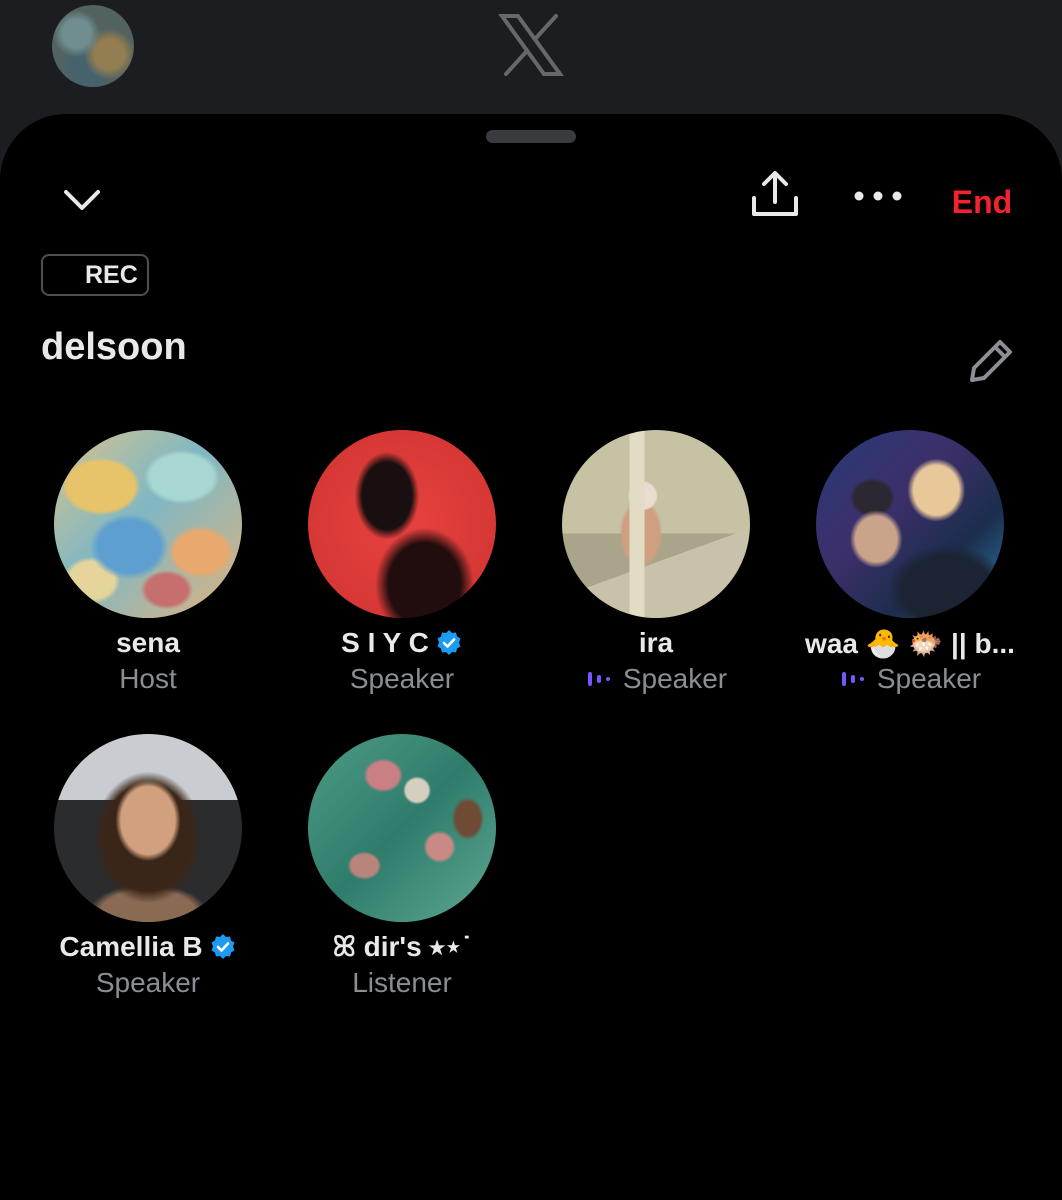  I want to click on chevron-down-icon, so click(82, 200).